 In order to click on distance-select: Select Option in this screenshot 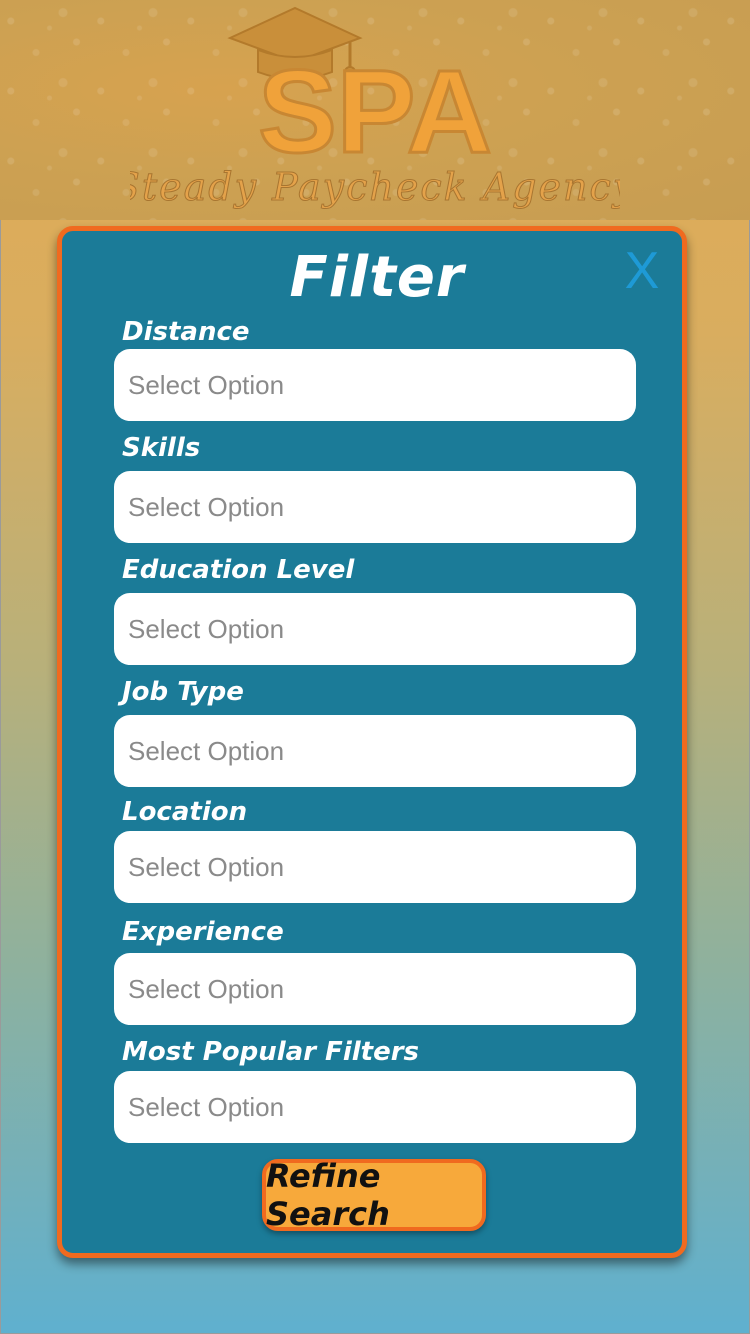, I will do `click(375, 385)`.